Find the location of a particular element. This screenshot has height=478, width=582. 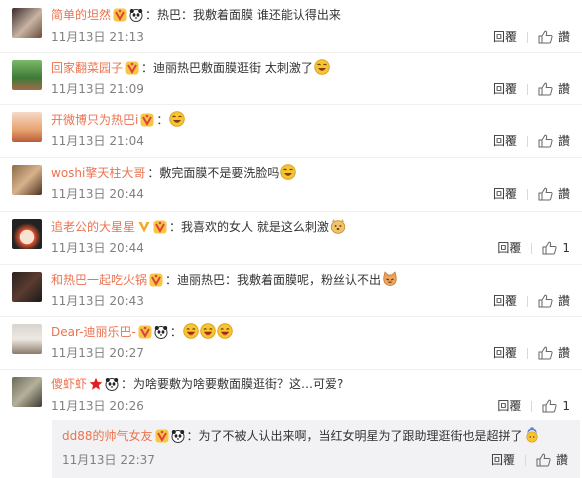

doge-emoji-icon is located at coordinates (338, 226).